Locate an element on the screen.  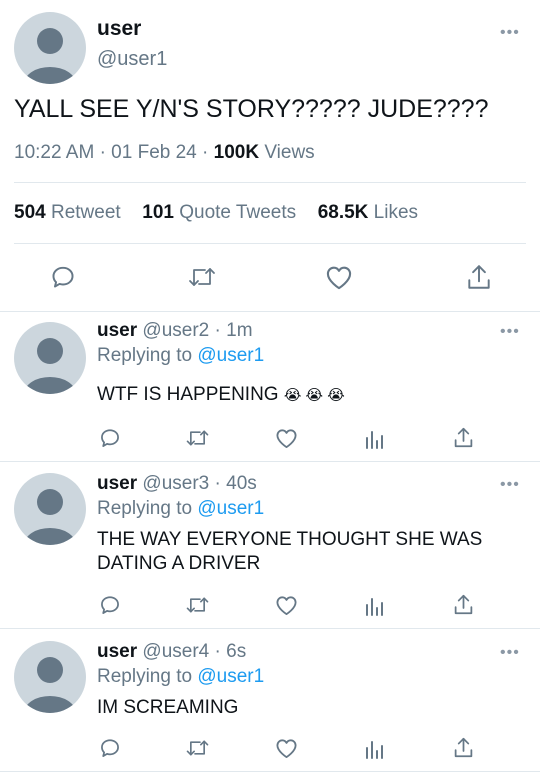
tweet-stats: 504 Retweet 101 Quote Tweets 68.5K Likes is located at coordinates (216, 213).